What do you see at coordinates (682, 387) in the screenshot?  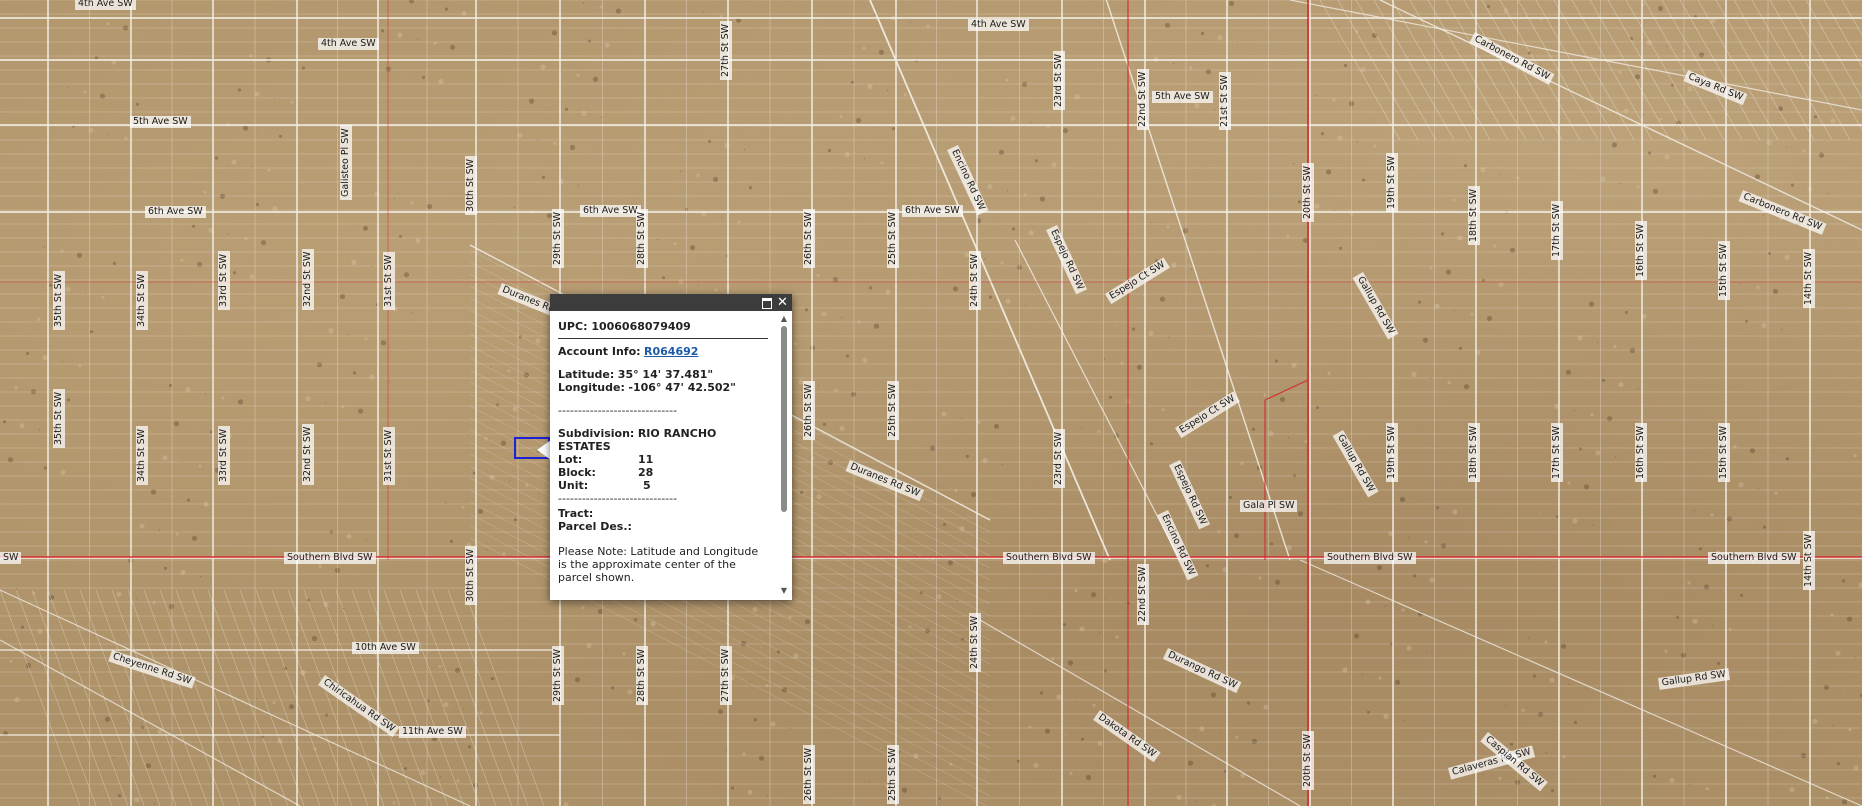 I see `longitude-value: -106° 47' 42.502"` at bounding box center [682, 387].